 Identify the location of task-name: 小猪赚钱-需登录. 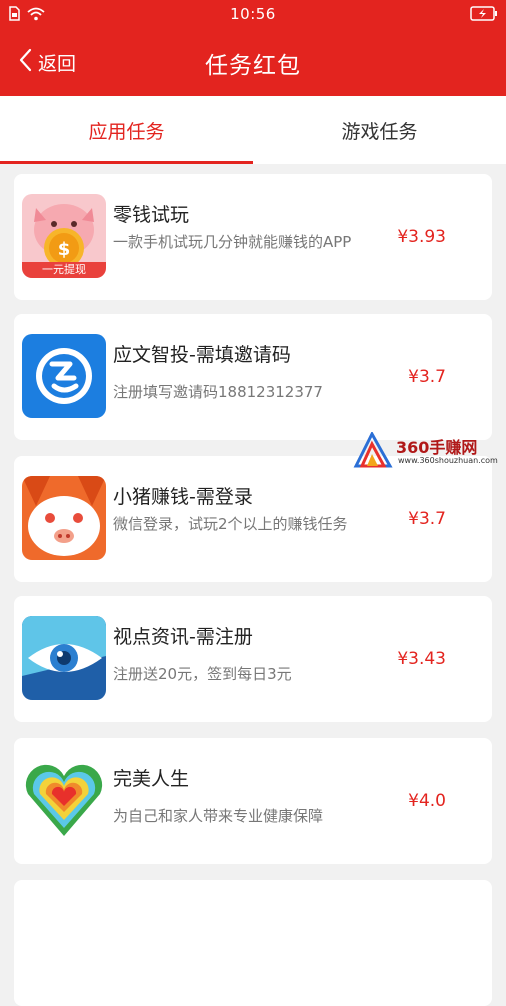
(183, 497).